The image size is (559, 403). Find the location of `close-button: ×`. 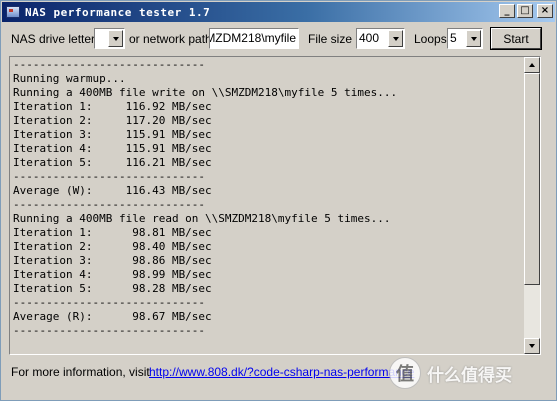

close-button: × is located at coordinates (545, 11).